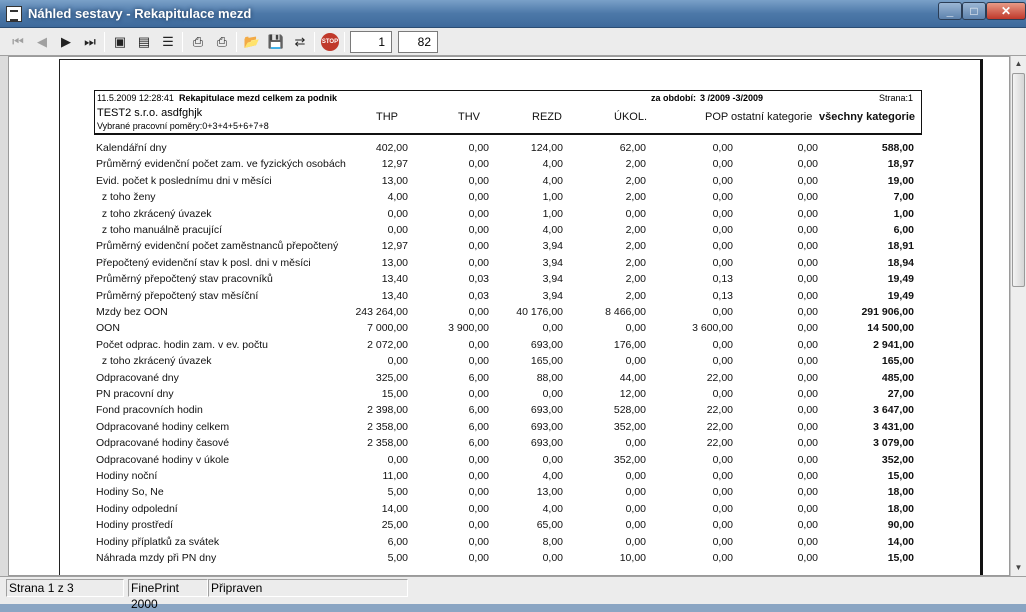 The height and width of the screenshot is (612, 1026). What do you see at coordinates (974, 11) in the screenshot?
I see `maximize-button: □` at bounding box center [974, 11].